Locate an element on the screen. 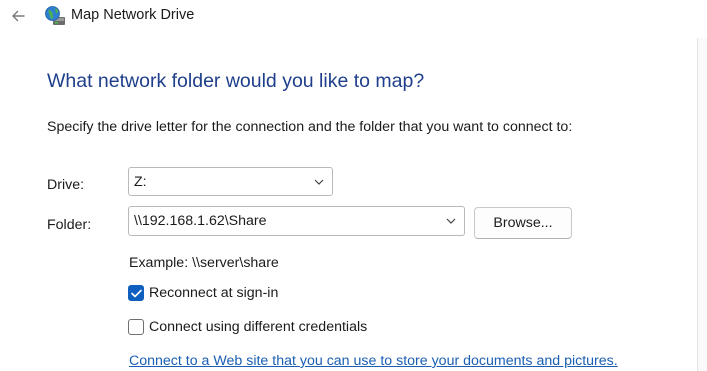 The height and width of the screenshot is (371, 707). reconnect-checkbox-row: Reconnect at sign-in is located at coordinates (203, 293).